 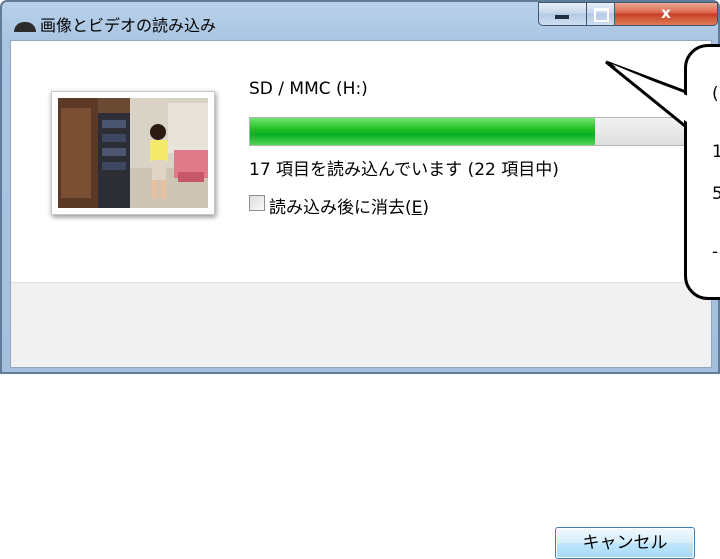 I want to click on erase-label-accelerator: E, so click(x=417, y=208).